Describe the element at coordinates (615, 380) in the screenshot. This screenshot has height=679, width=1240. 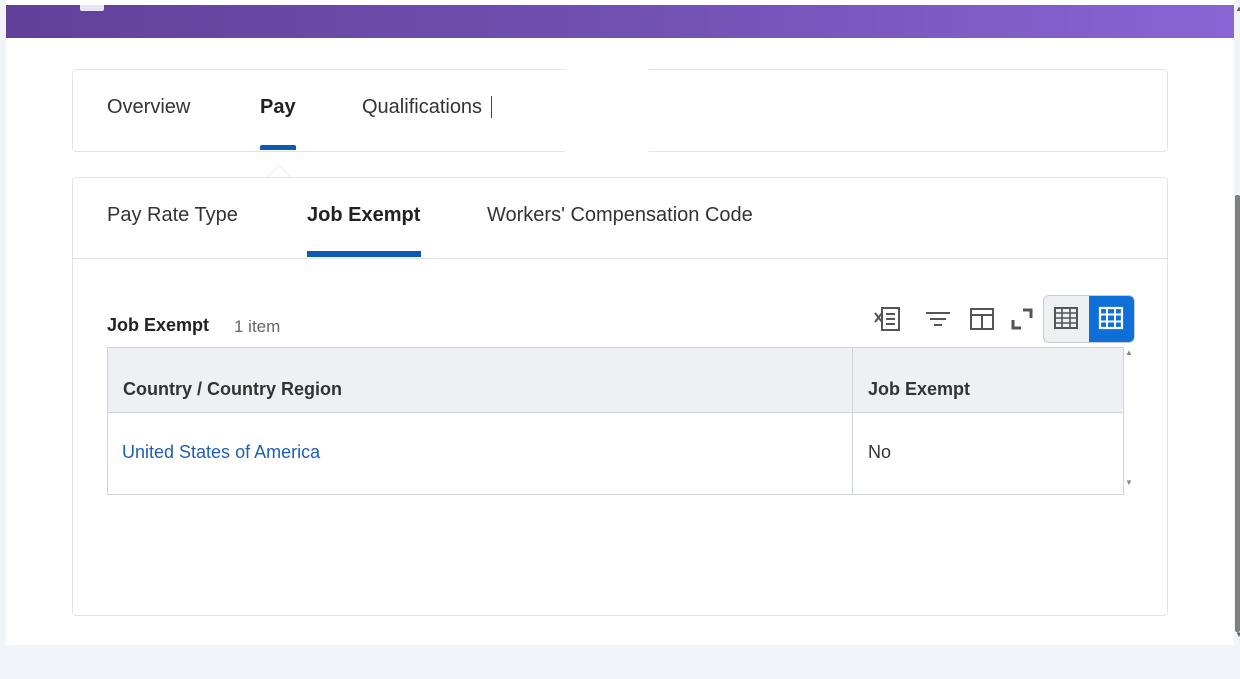
I see `table-header: Country / Country Region Job Exempt` at that location.